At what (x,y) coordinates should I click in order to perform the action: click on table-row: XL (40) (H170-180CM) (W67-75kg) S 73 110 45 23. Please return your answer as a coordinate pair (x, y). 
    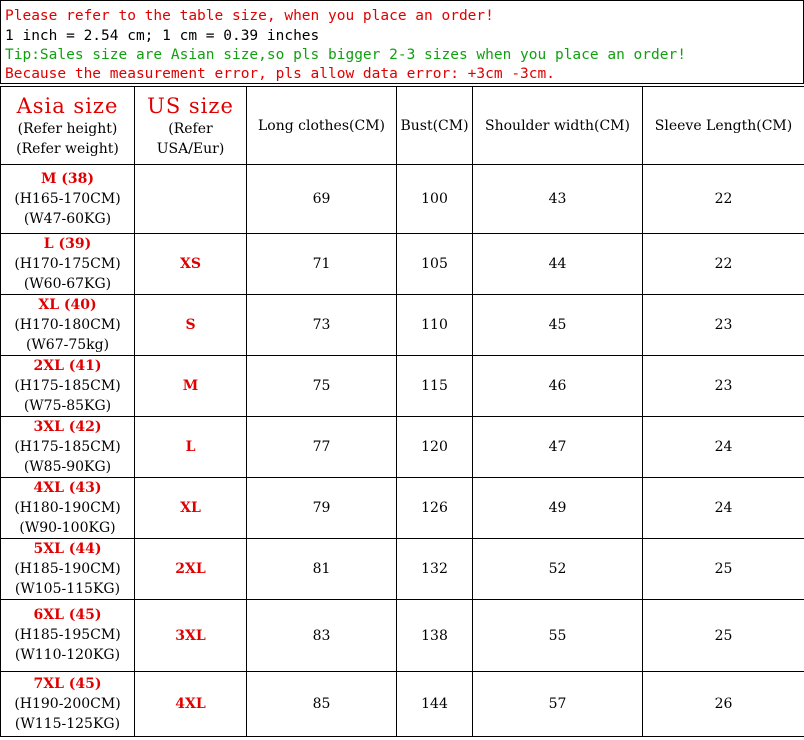
    Looking at the image, I should click on (402, 325).